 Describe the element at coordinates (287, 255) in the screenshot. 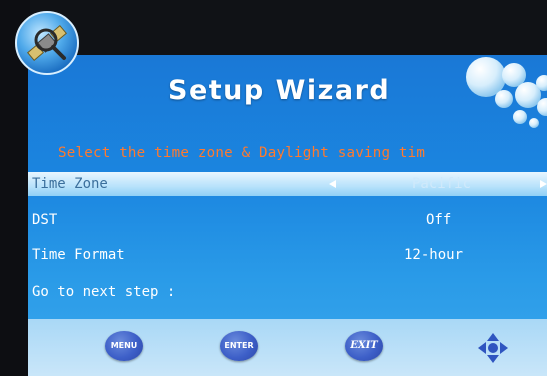

I see `setting-row-time-format: Time Format 12-hour` at that location.